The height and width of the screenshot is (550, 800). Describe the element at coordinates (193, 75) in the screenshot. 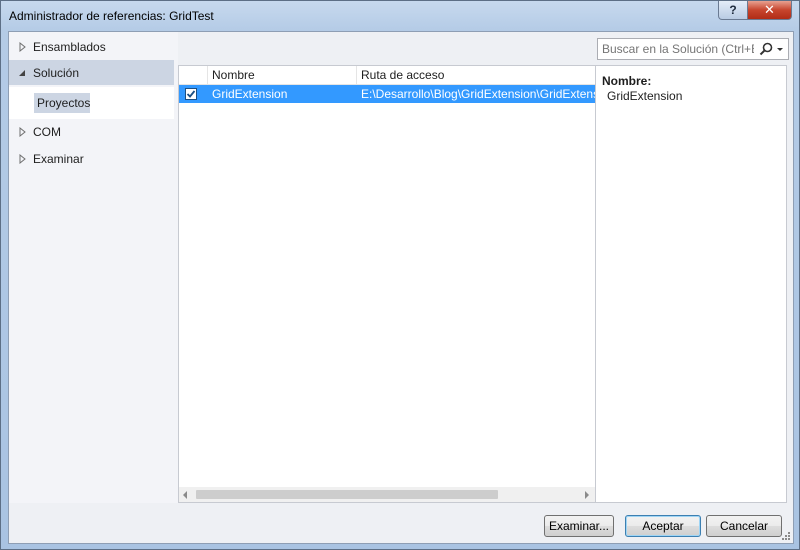

I see `header-checkbox-column` at that location.